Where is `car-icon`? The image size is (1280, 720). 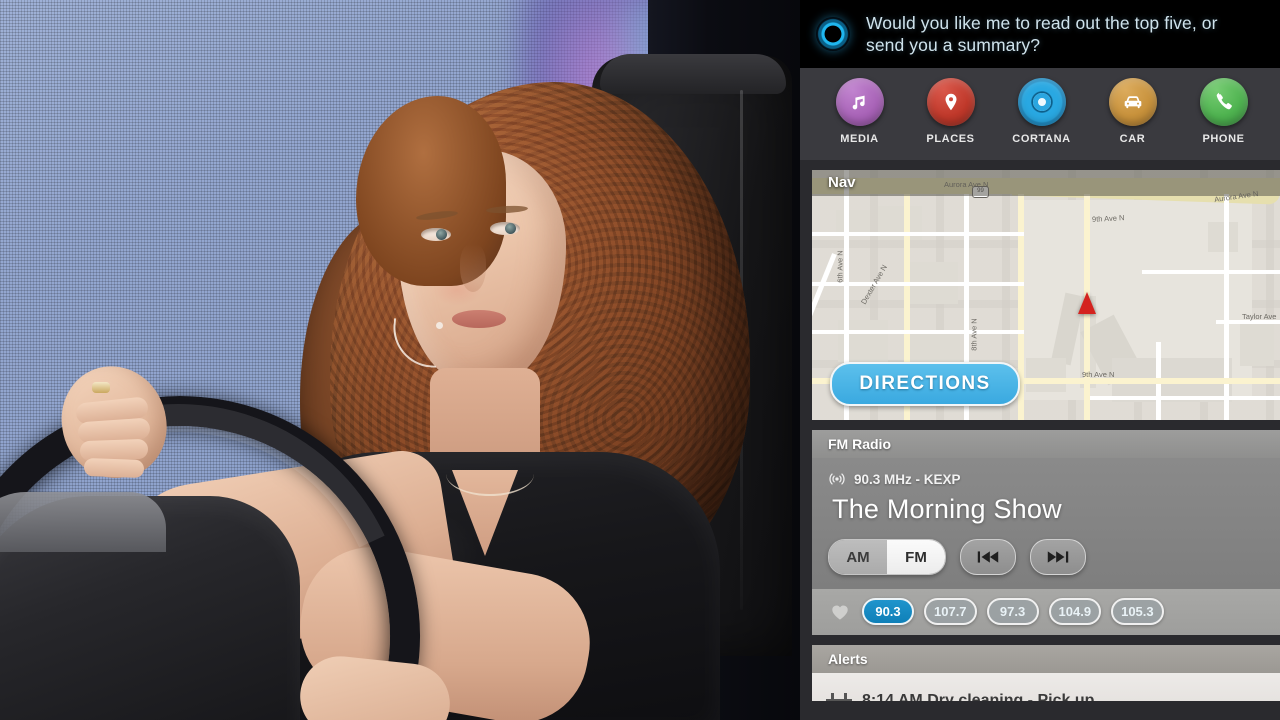 car-icon is located at coordinates (1132, 102).